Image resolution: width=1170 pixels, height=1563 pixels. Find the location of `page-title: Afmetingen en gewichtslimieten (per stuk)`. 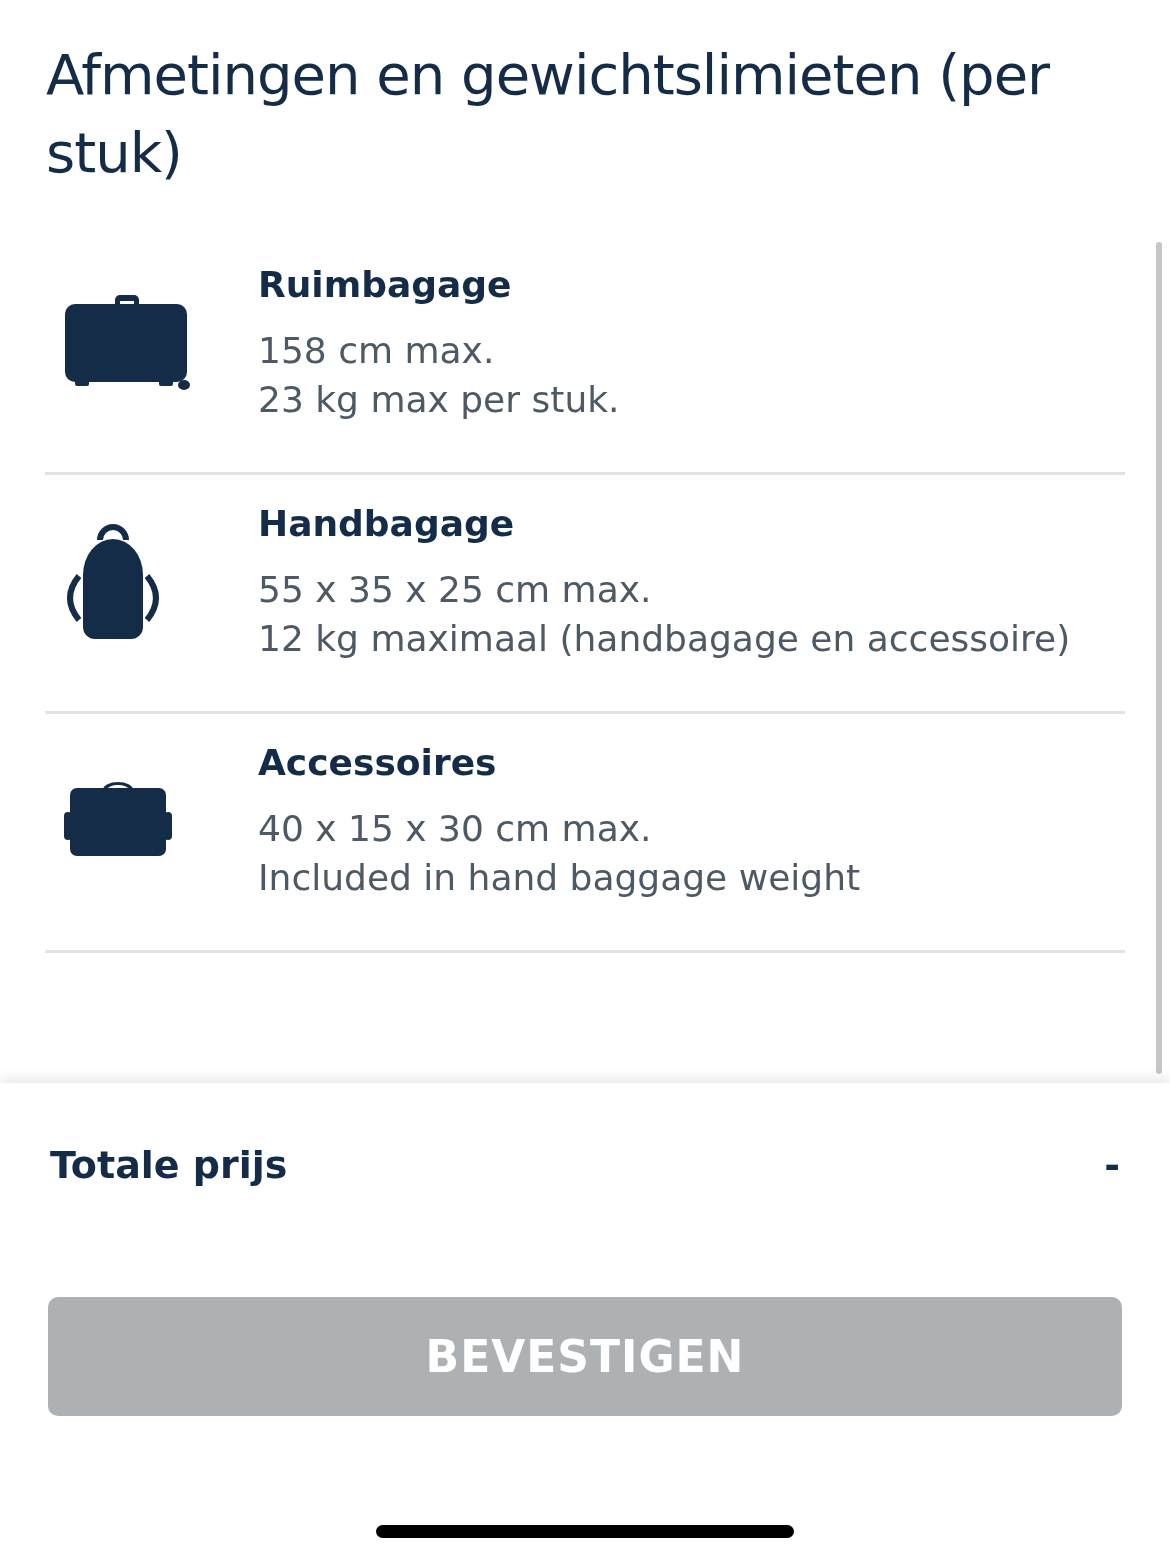

page-title: Afmetingen en gewichtslimieten (per stuk) is located at coordinates (548, 114).